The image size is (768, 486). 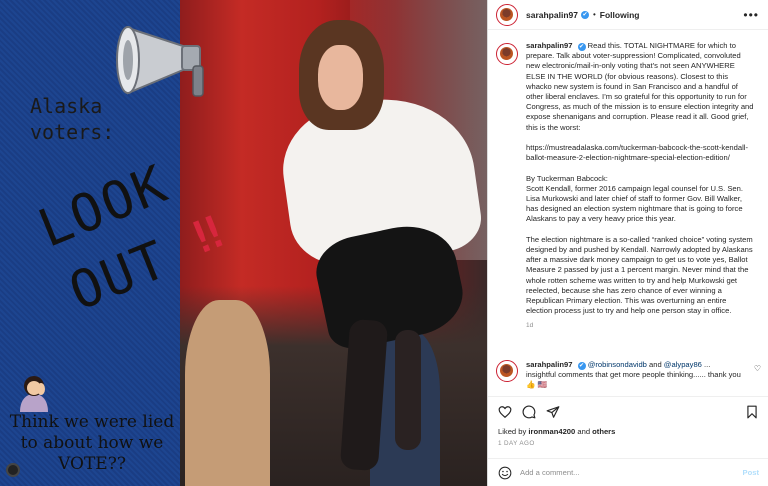 What do you see at coordinates (507, 14) in the screenshot?
I see `avatar` at bounding box center [507, 14].